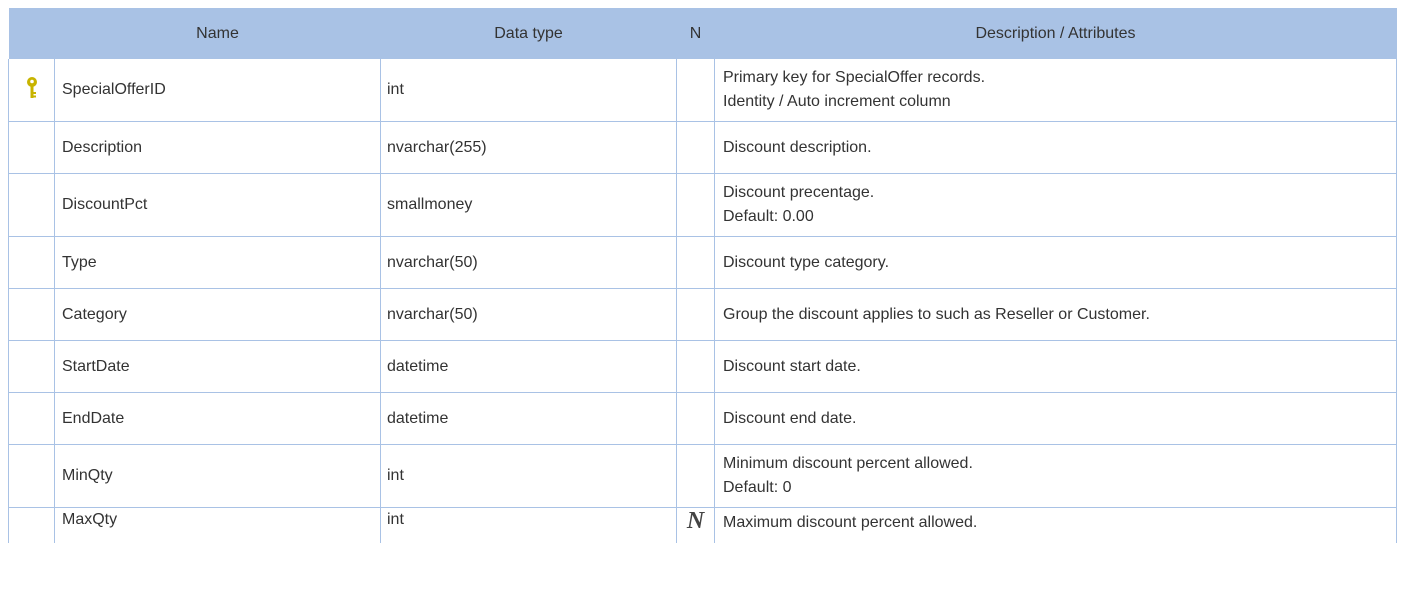  I want to click on description-cell: Discount end date., so click(1055, 418).